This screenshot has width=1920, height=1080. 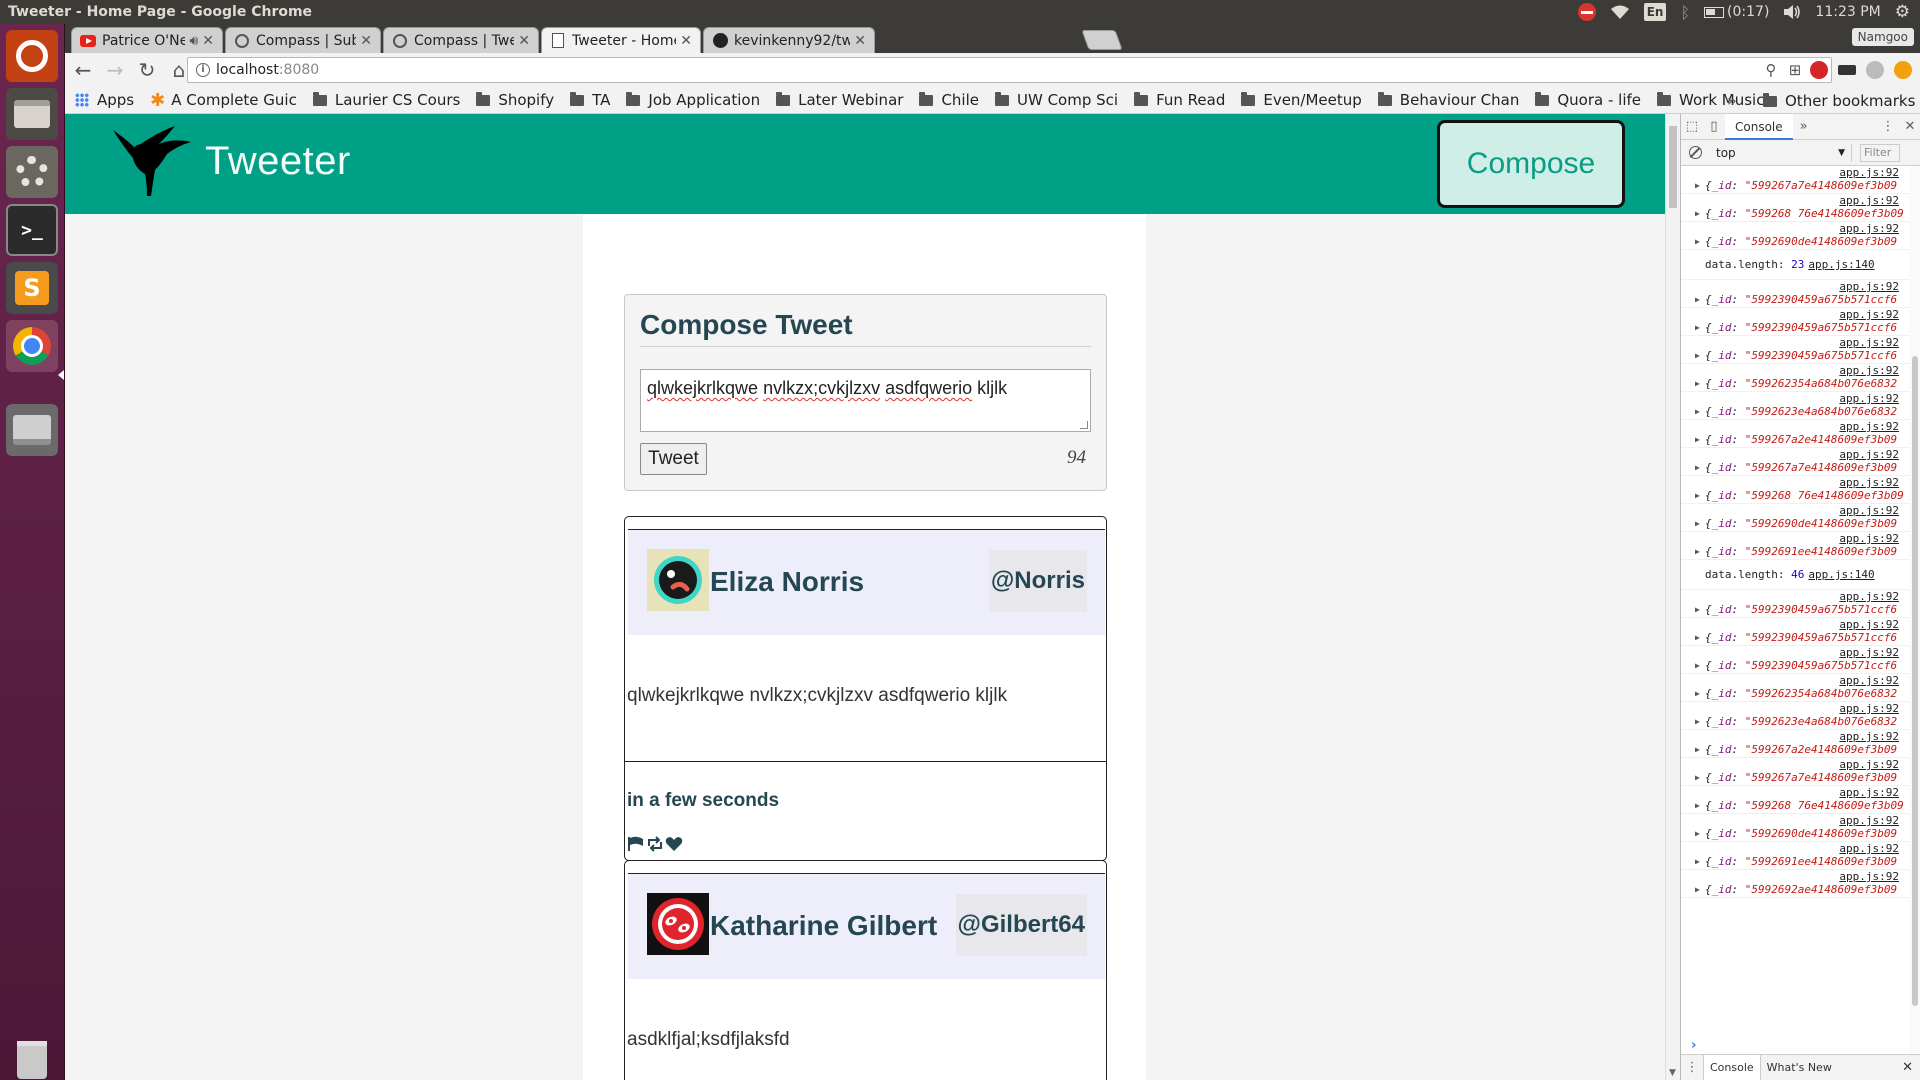 I want to click on context-selector: top ▼, so click(x=1782, y=152).